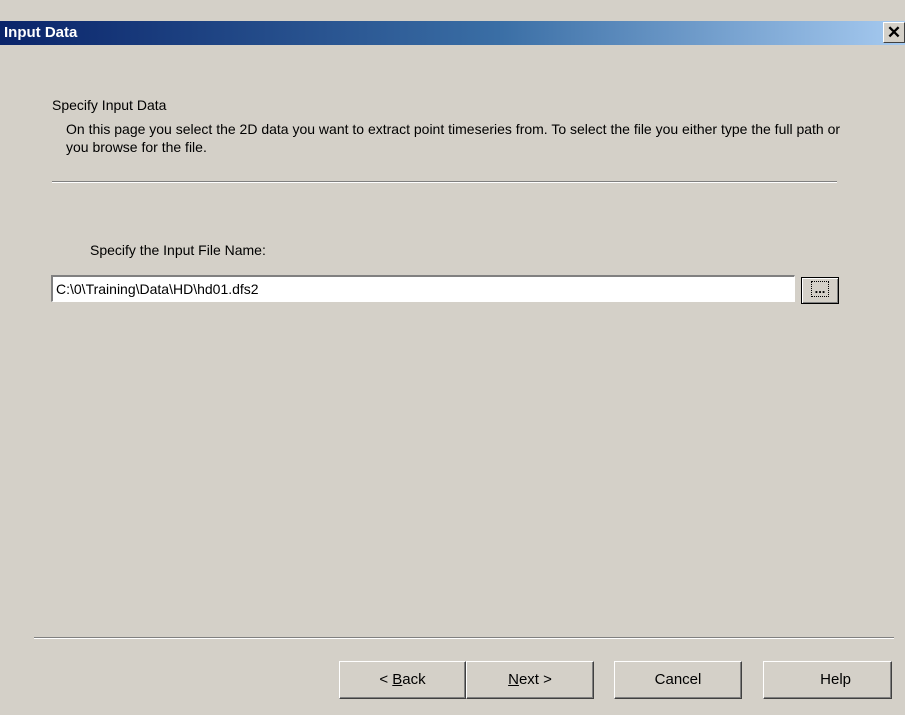  What do you see at coordinates (397, 679) in the screenshot?
I see `back-button-accel: B` at bounding box center [397, 679].